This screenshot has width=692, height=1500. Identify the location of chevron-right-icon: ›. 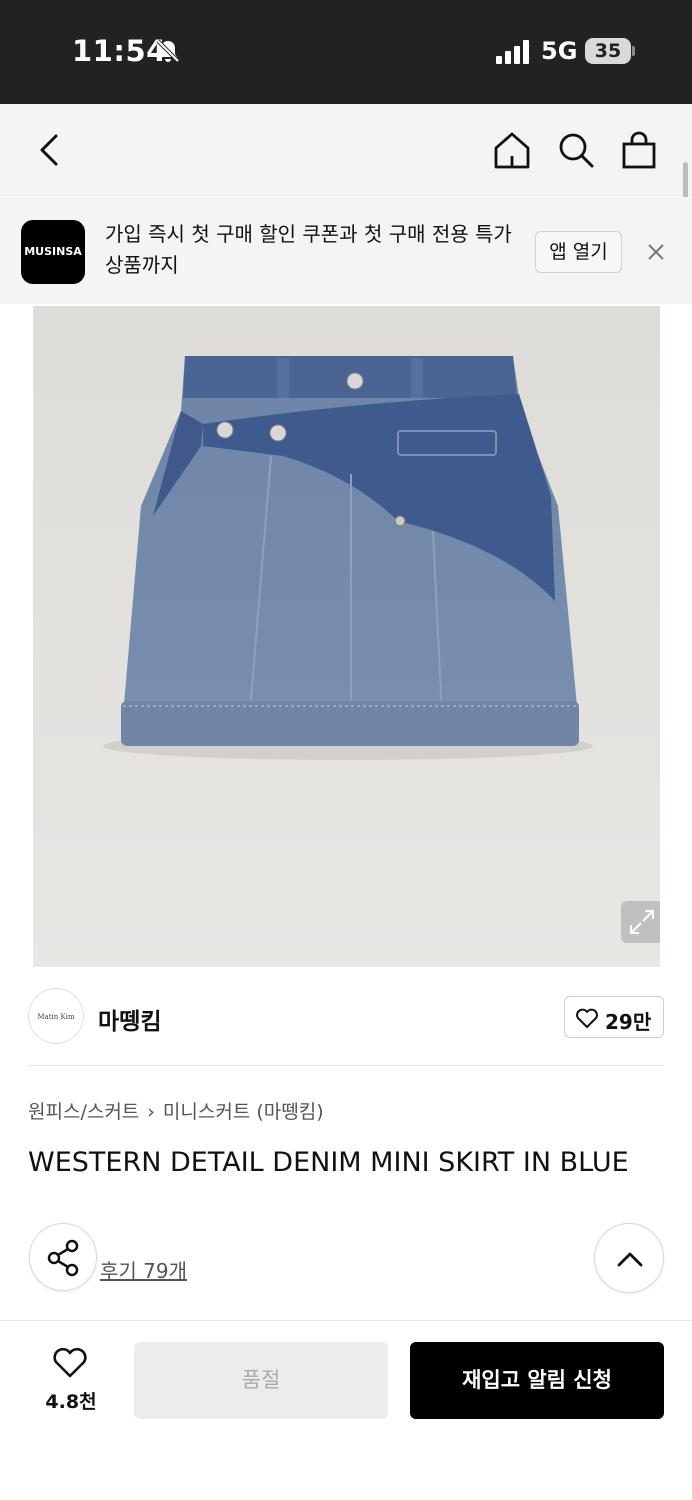
(151, 1112).